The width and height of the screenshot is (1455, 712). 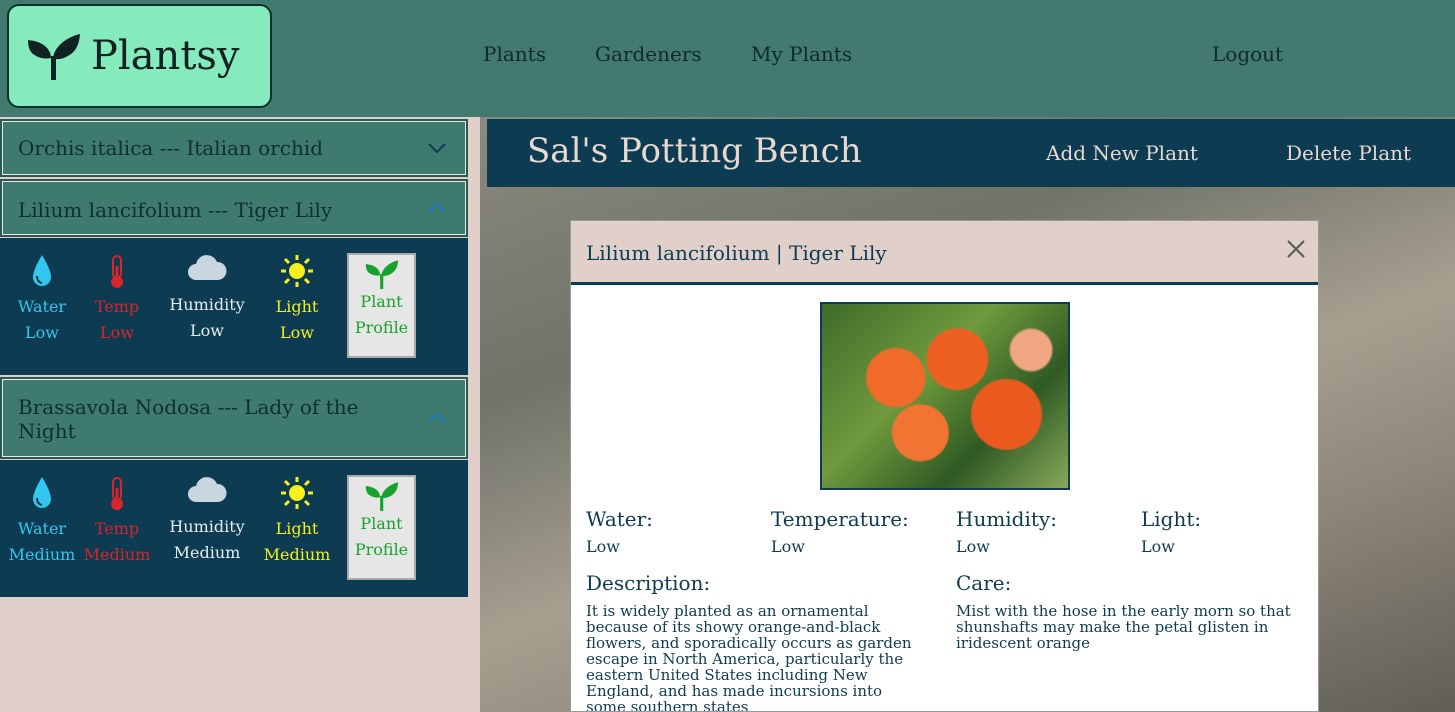 What do you see at coordinates (188, 419) in the screenshot?
I see `accordion-title: Brassavola Nodosa --- Lady of the Night` at bounding box center [188, 419].